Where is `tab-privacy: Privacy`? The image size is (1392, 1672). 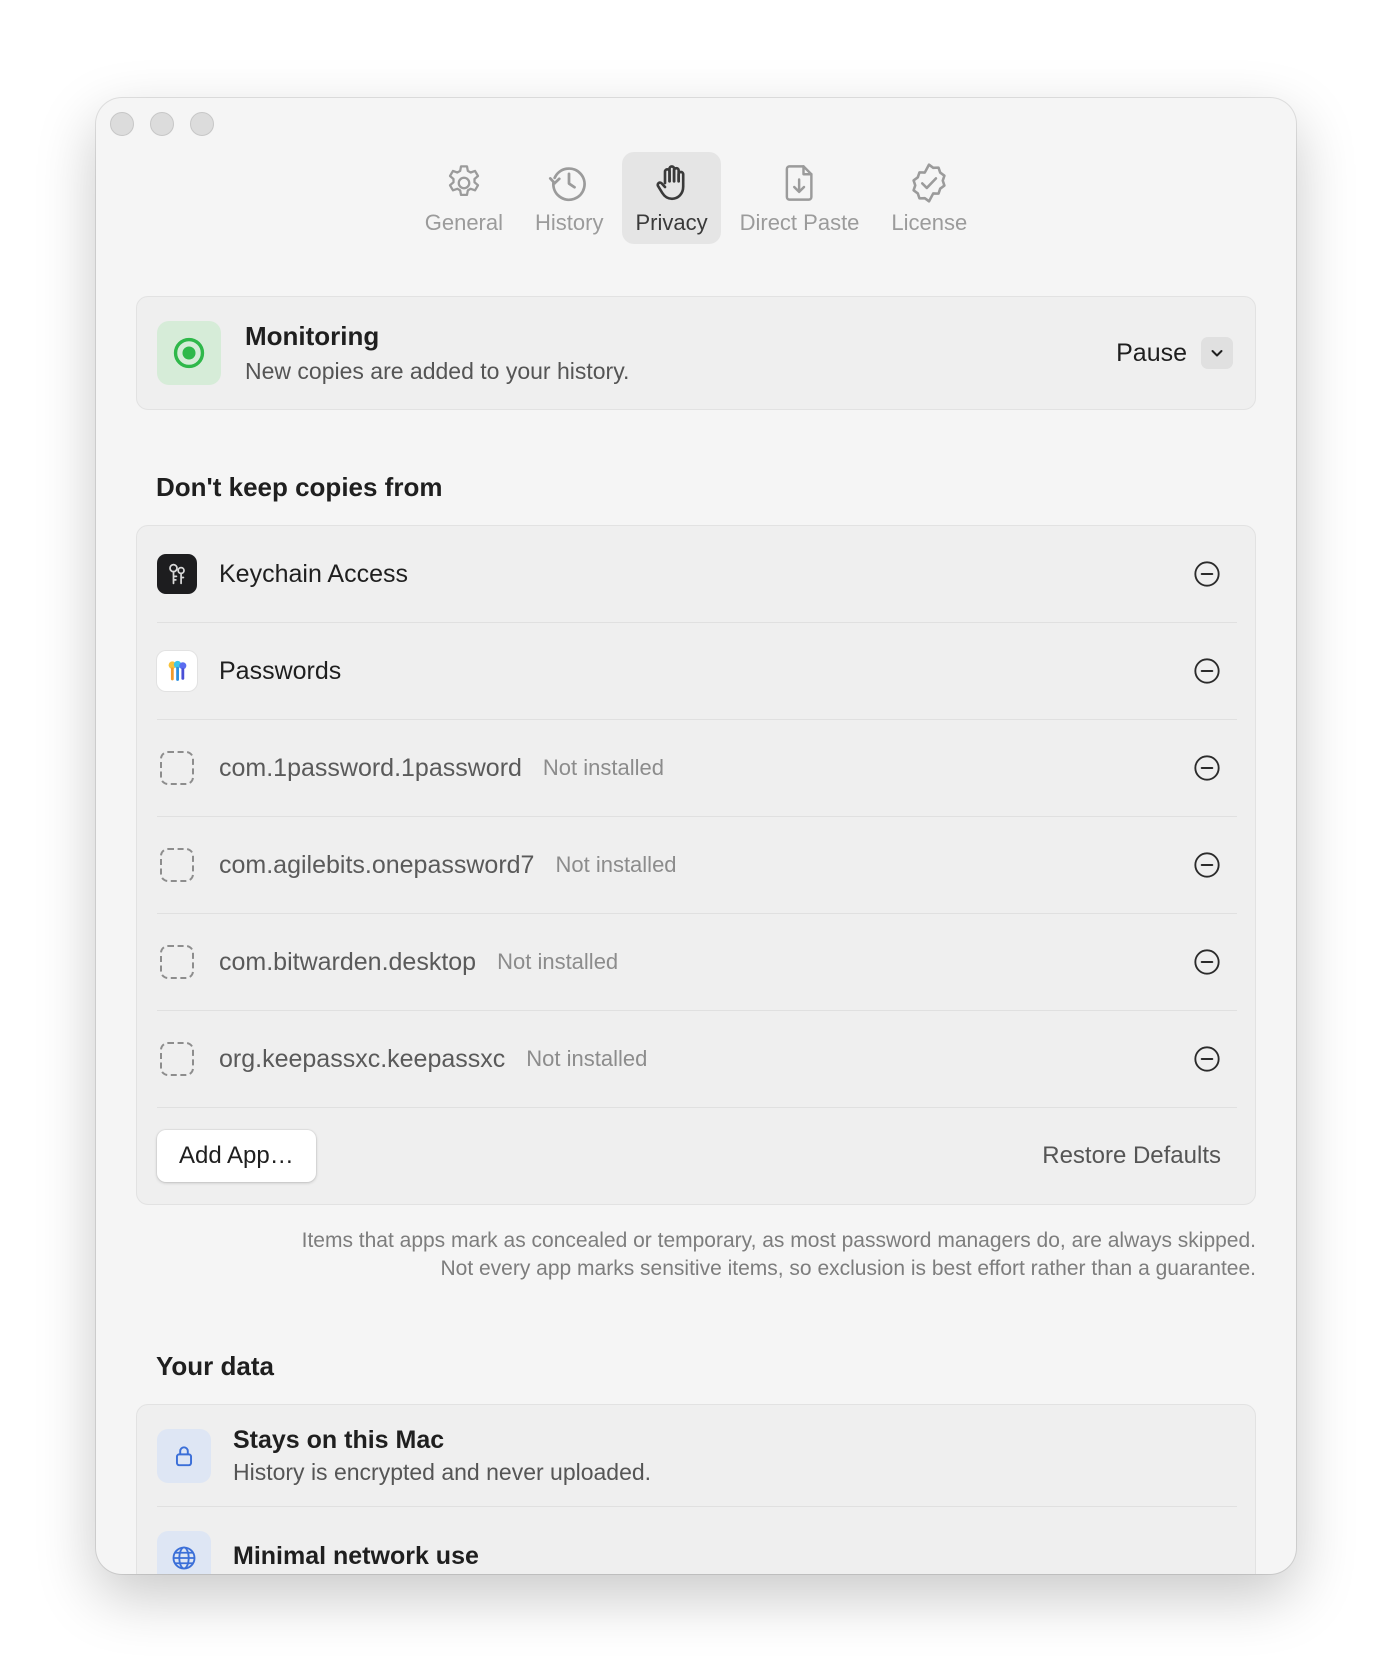
tab-privacy: Privacy is located at coordinates (671, 198).